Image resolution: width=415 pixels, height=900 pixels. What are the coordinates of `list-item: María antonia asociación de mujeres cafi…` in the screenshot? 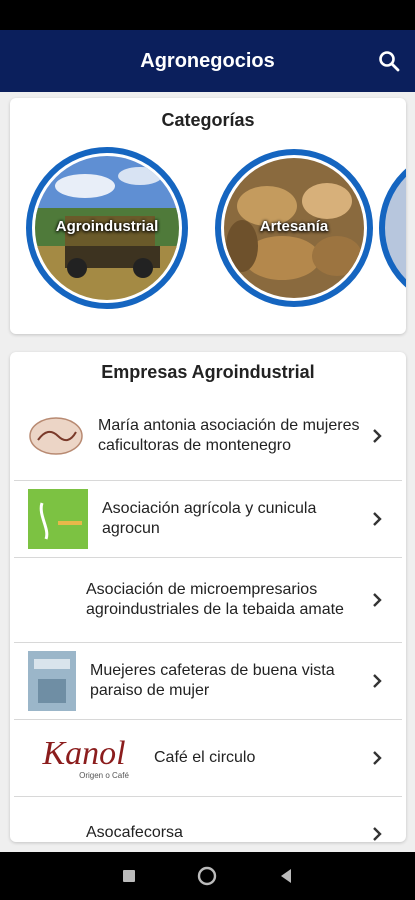 It's located at (208, 436).